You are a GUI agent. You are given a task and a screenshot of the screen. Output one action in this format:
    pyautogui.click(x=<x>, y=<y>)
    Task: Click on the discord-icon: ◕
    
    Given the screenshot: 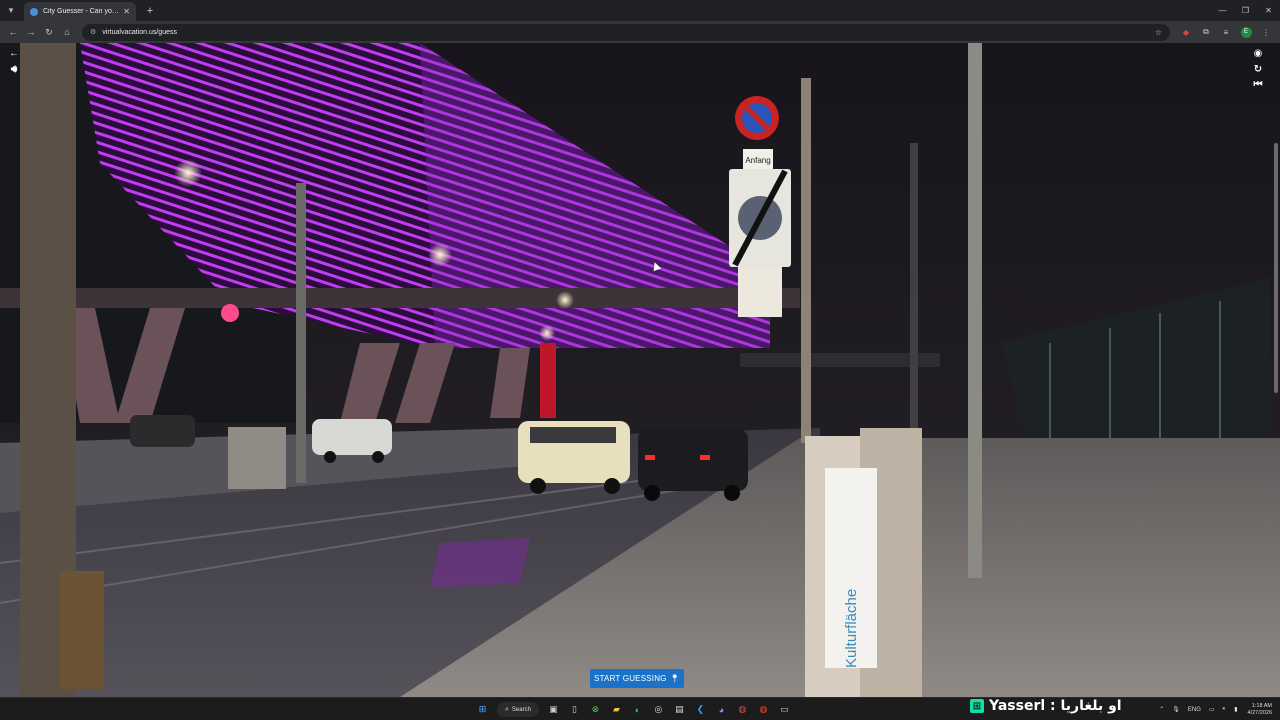 What is the action you would take?
    pyautogui.click(x=721, y=709)
    